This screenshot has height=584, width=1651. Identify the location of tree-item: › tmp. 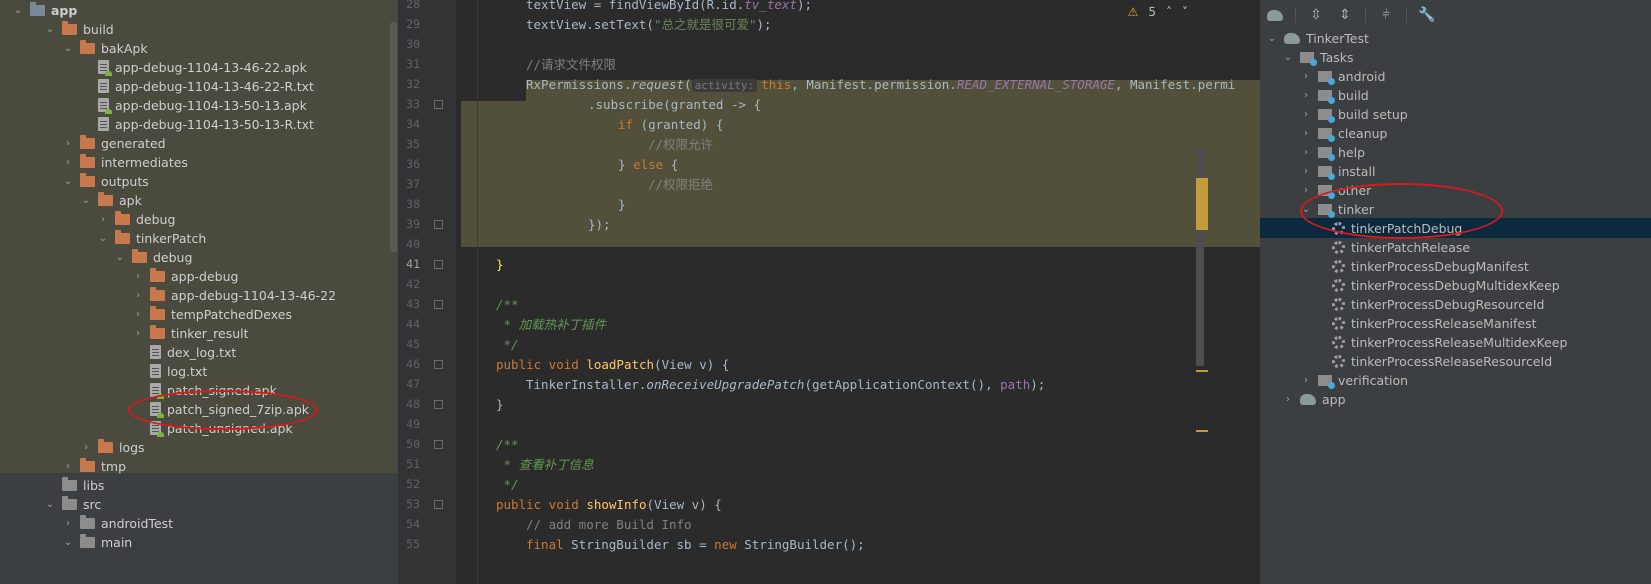
(199, 466).